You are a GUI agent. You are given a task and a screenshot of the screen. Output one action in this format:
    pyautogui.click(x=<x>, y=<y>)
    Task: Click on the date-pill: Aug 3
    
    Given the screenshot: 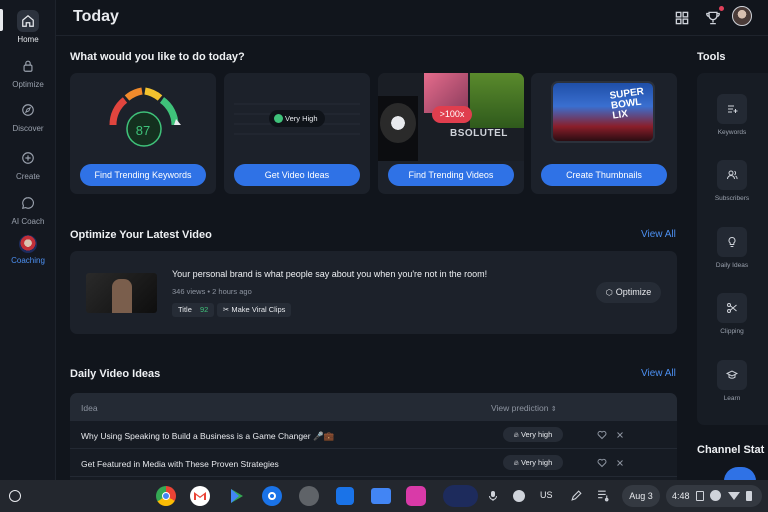 What is the action you would take?
    pyautogui.click(x=641, y=496)
    